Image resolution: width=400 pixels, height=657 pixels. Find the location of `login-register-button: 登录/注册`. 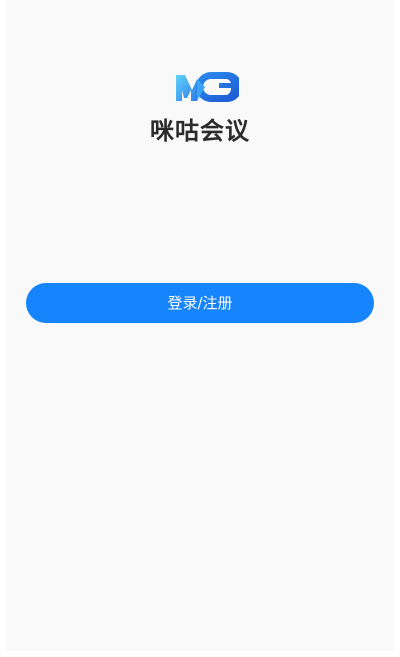

login-register-button: 登录/注册 is located at coordinates (200, 303).